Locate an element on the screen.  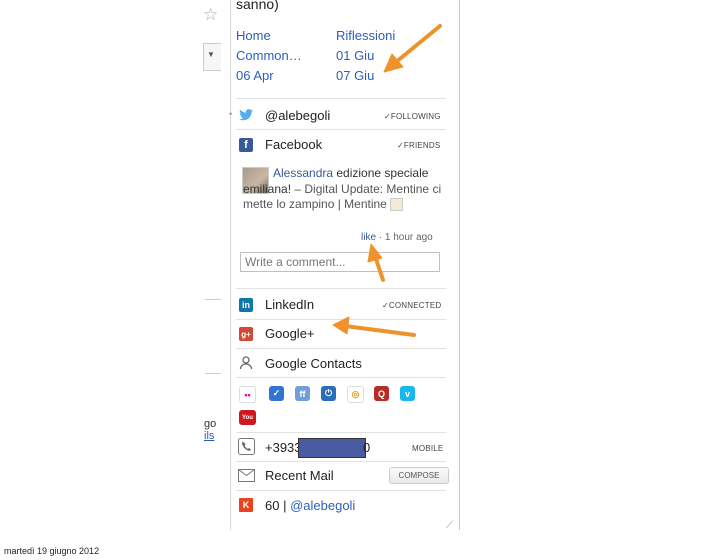
footer-date: martedì 19 giugno 2012 is located at coordinates (52, 551).